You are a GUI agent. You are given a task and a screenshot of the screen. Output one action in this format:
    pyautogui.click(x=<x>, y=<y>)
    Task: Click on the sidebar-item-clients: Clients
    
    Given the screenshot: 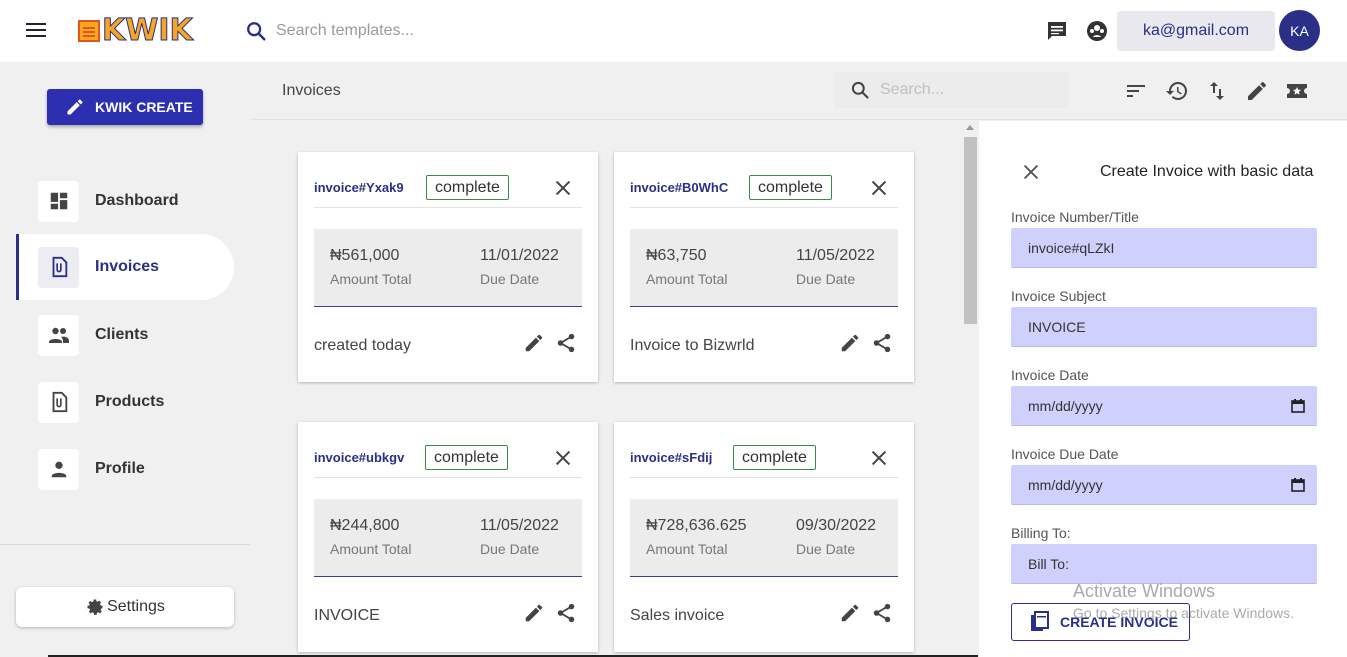 What is the action you would take?
    pyautogui.click(x=125, y=335)
    